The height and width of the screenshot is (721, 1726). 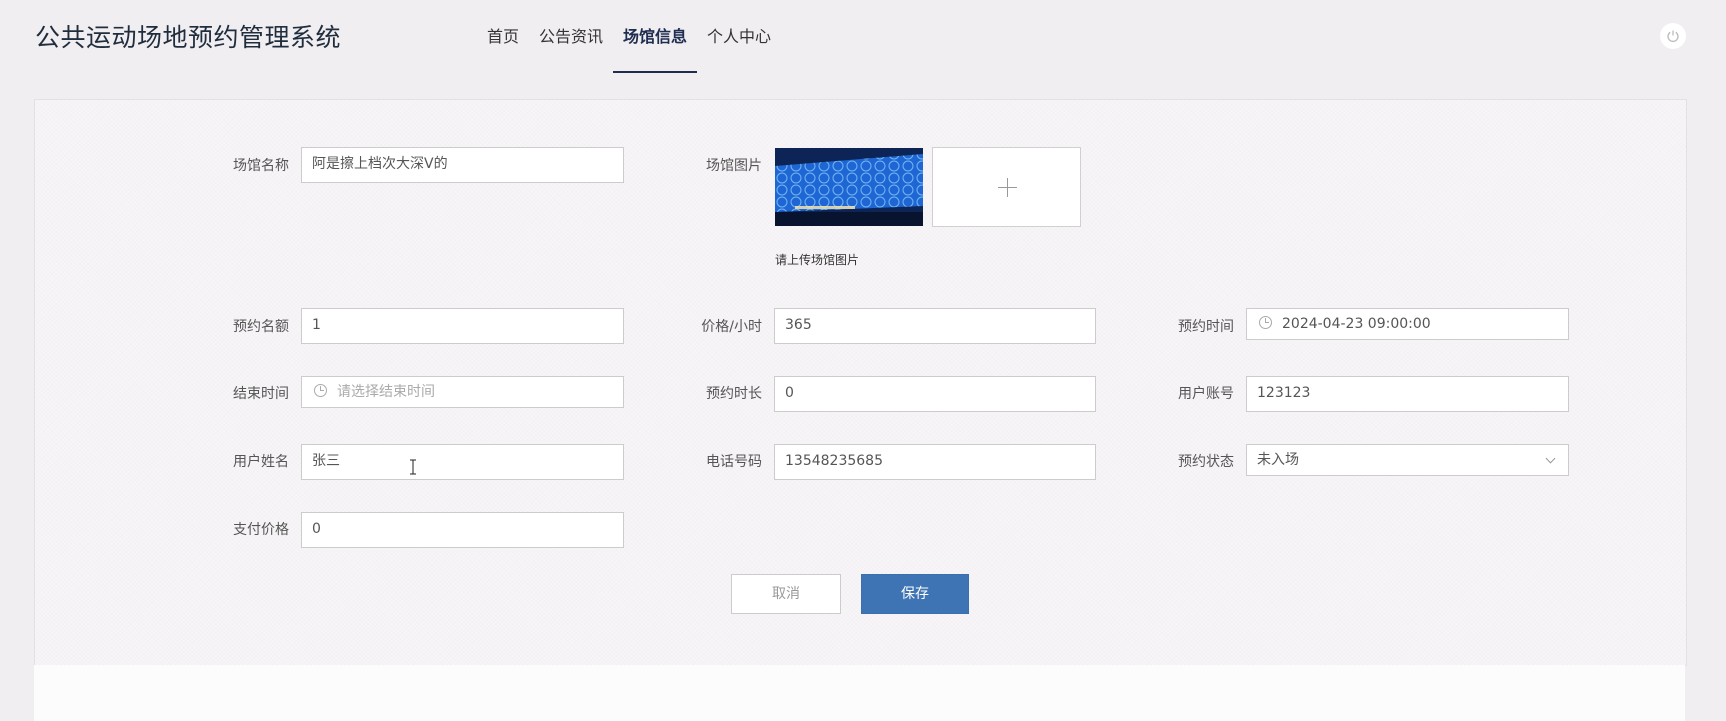 What do you see at coordinates (1407, 460) in the screenshot?
I see `booking-status-select: 未入场` at bounding box center [1407, 460].